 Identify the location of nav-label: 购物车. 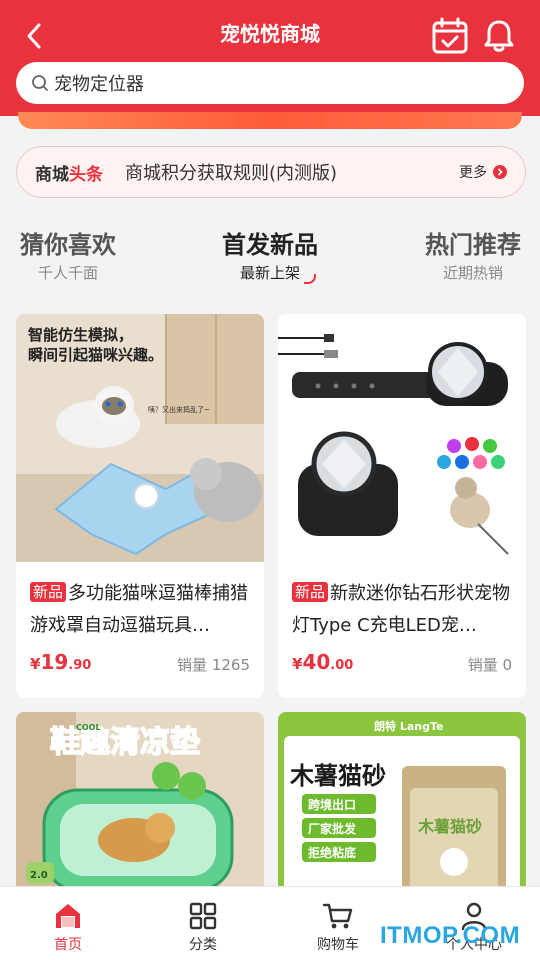
(338, 945).